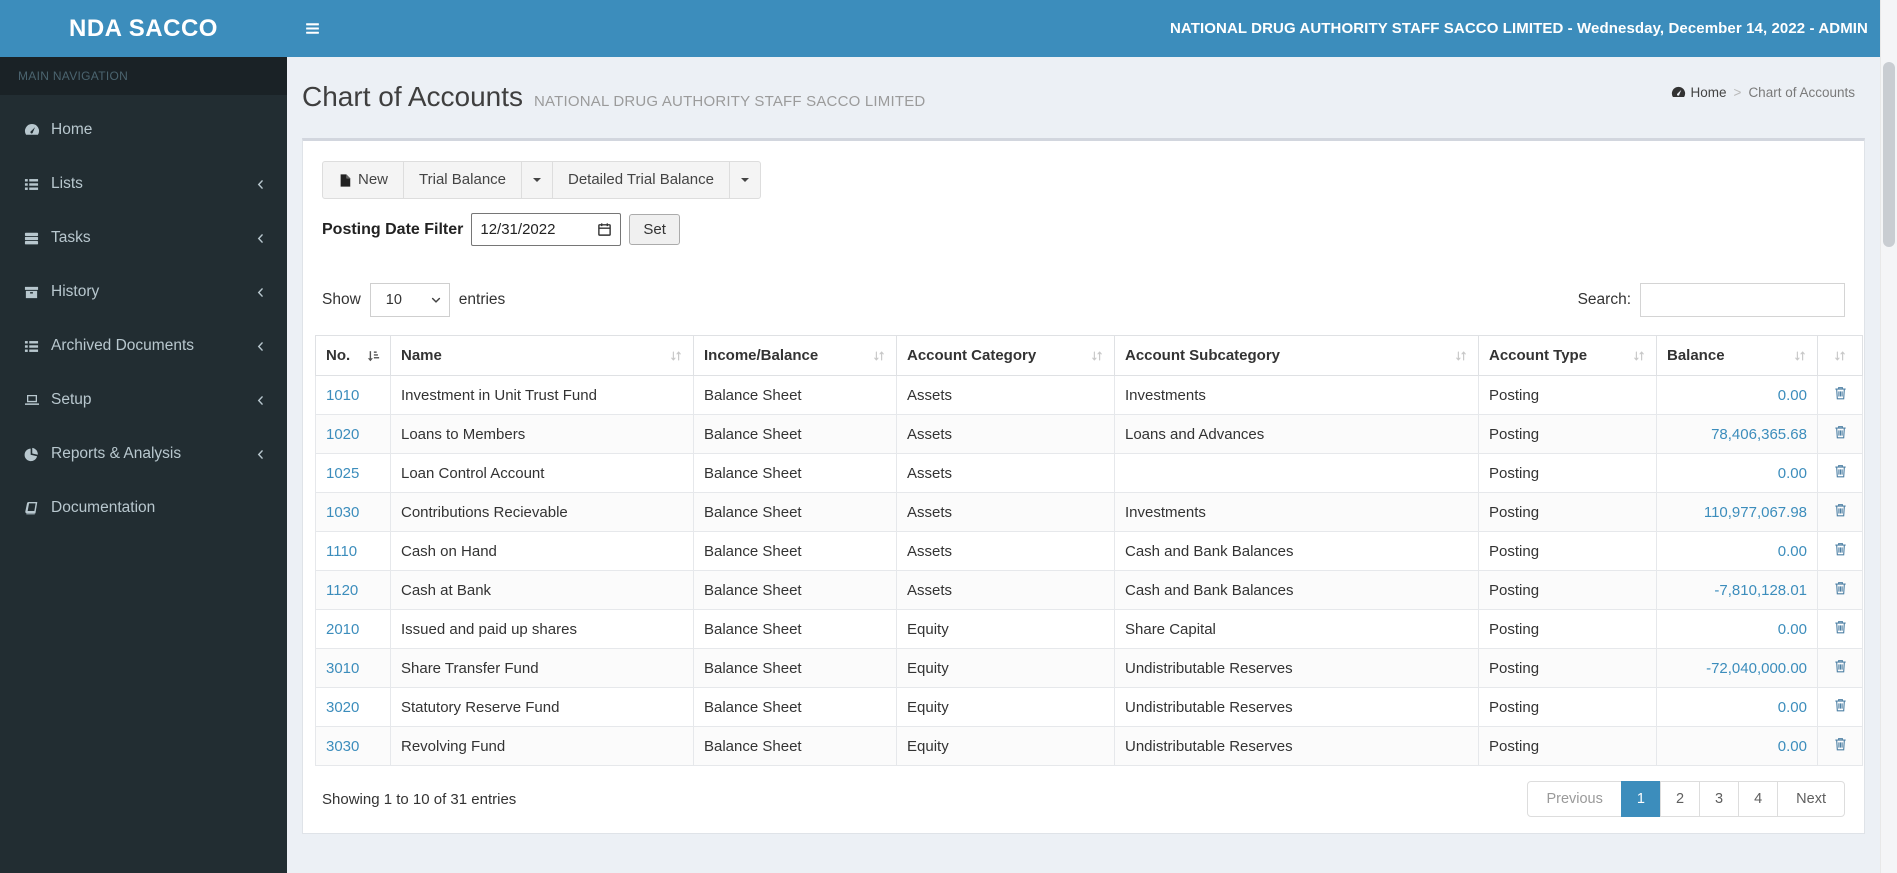 This screenshot has height=873, width=1897. I want to click on pagination-next: Next, so click(1811, 799).